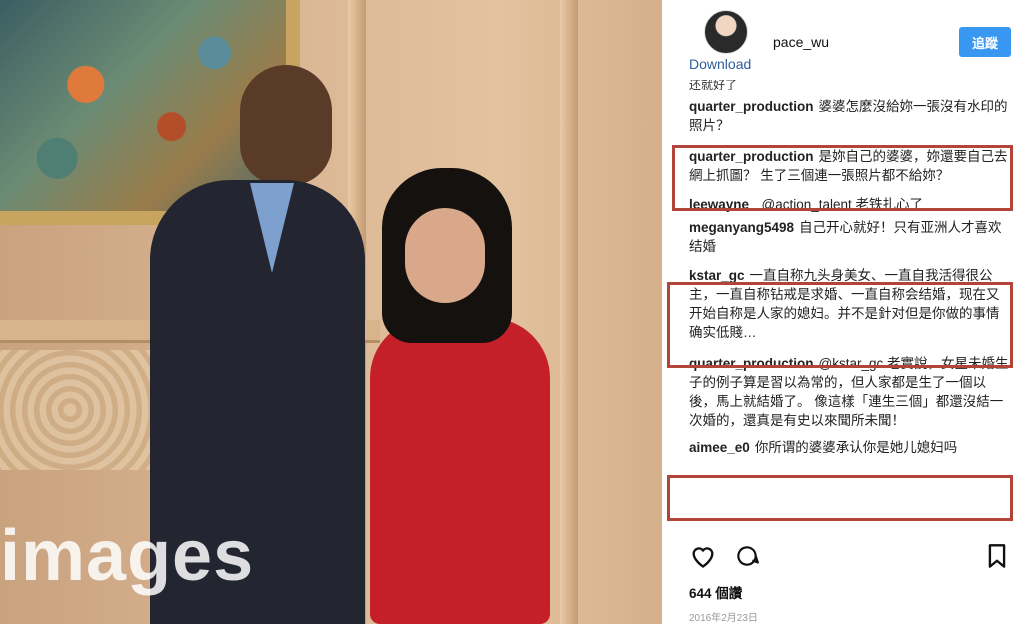  I want to click on comment: meganyang5498 自己开心就好！只有亚洲人才喜欢结婚, so click(849, 237).